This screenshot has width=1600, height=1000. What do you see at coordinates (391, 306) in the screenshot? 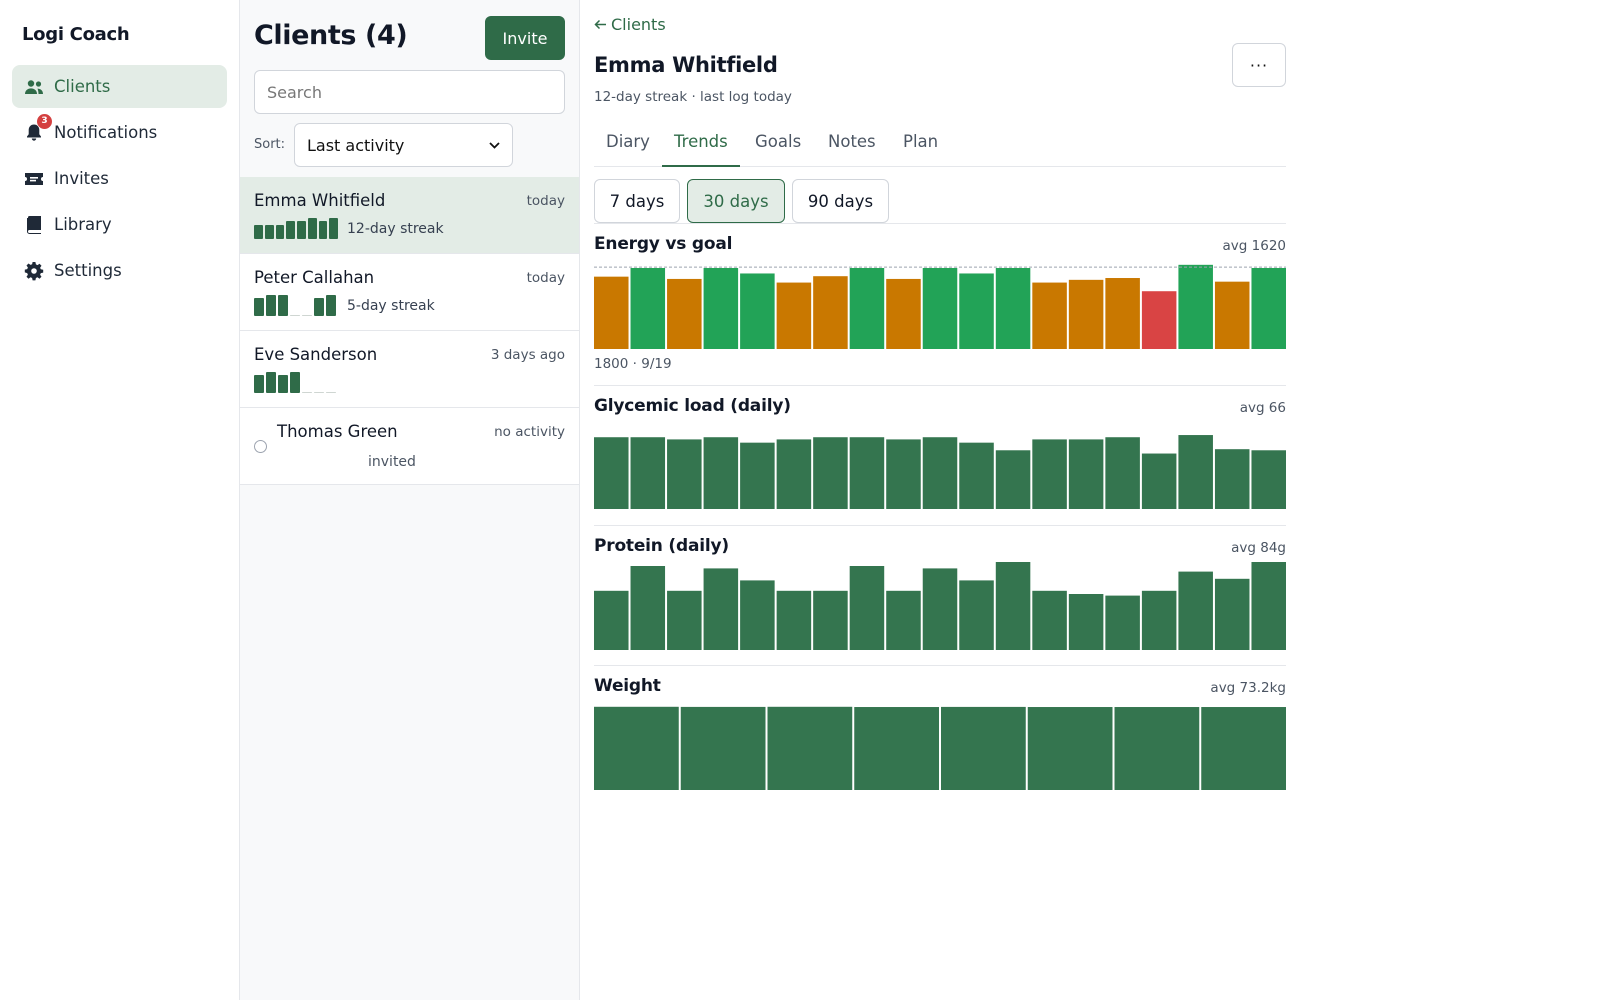
I see `client-streak: 5-day streak` at bounding box center [391, 306].